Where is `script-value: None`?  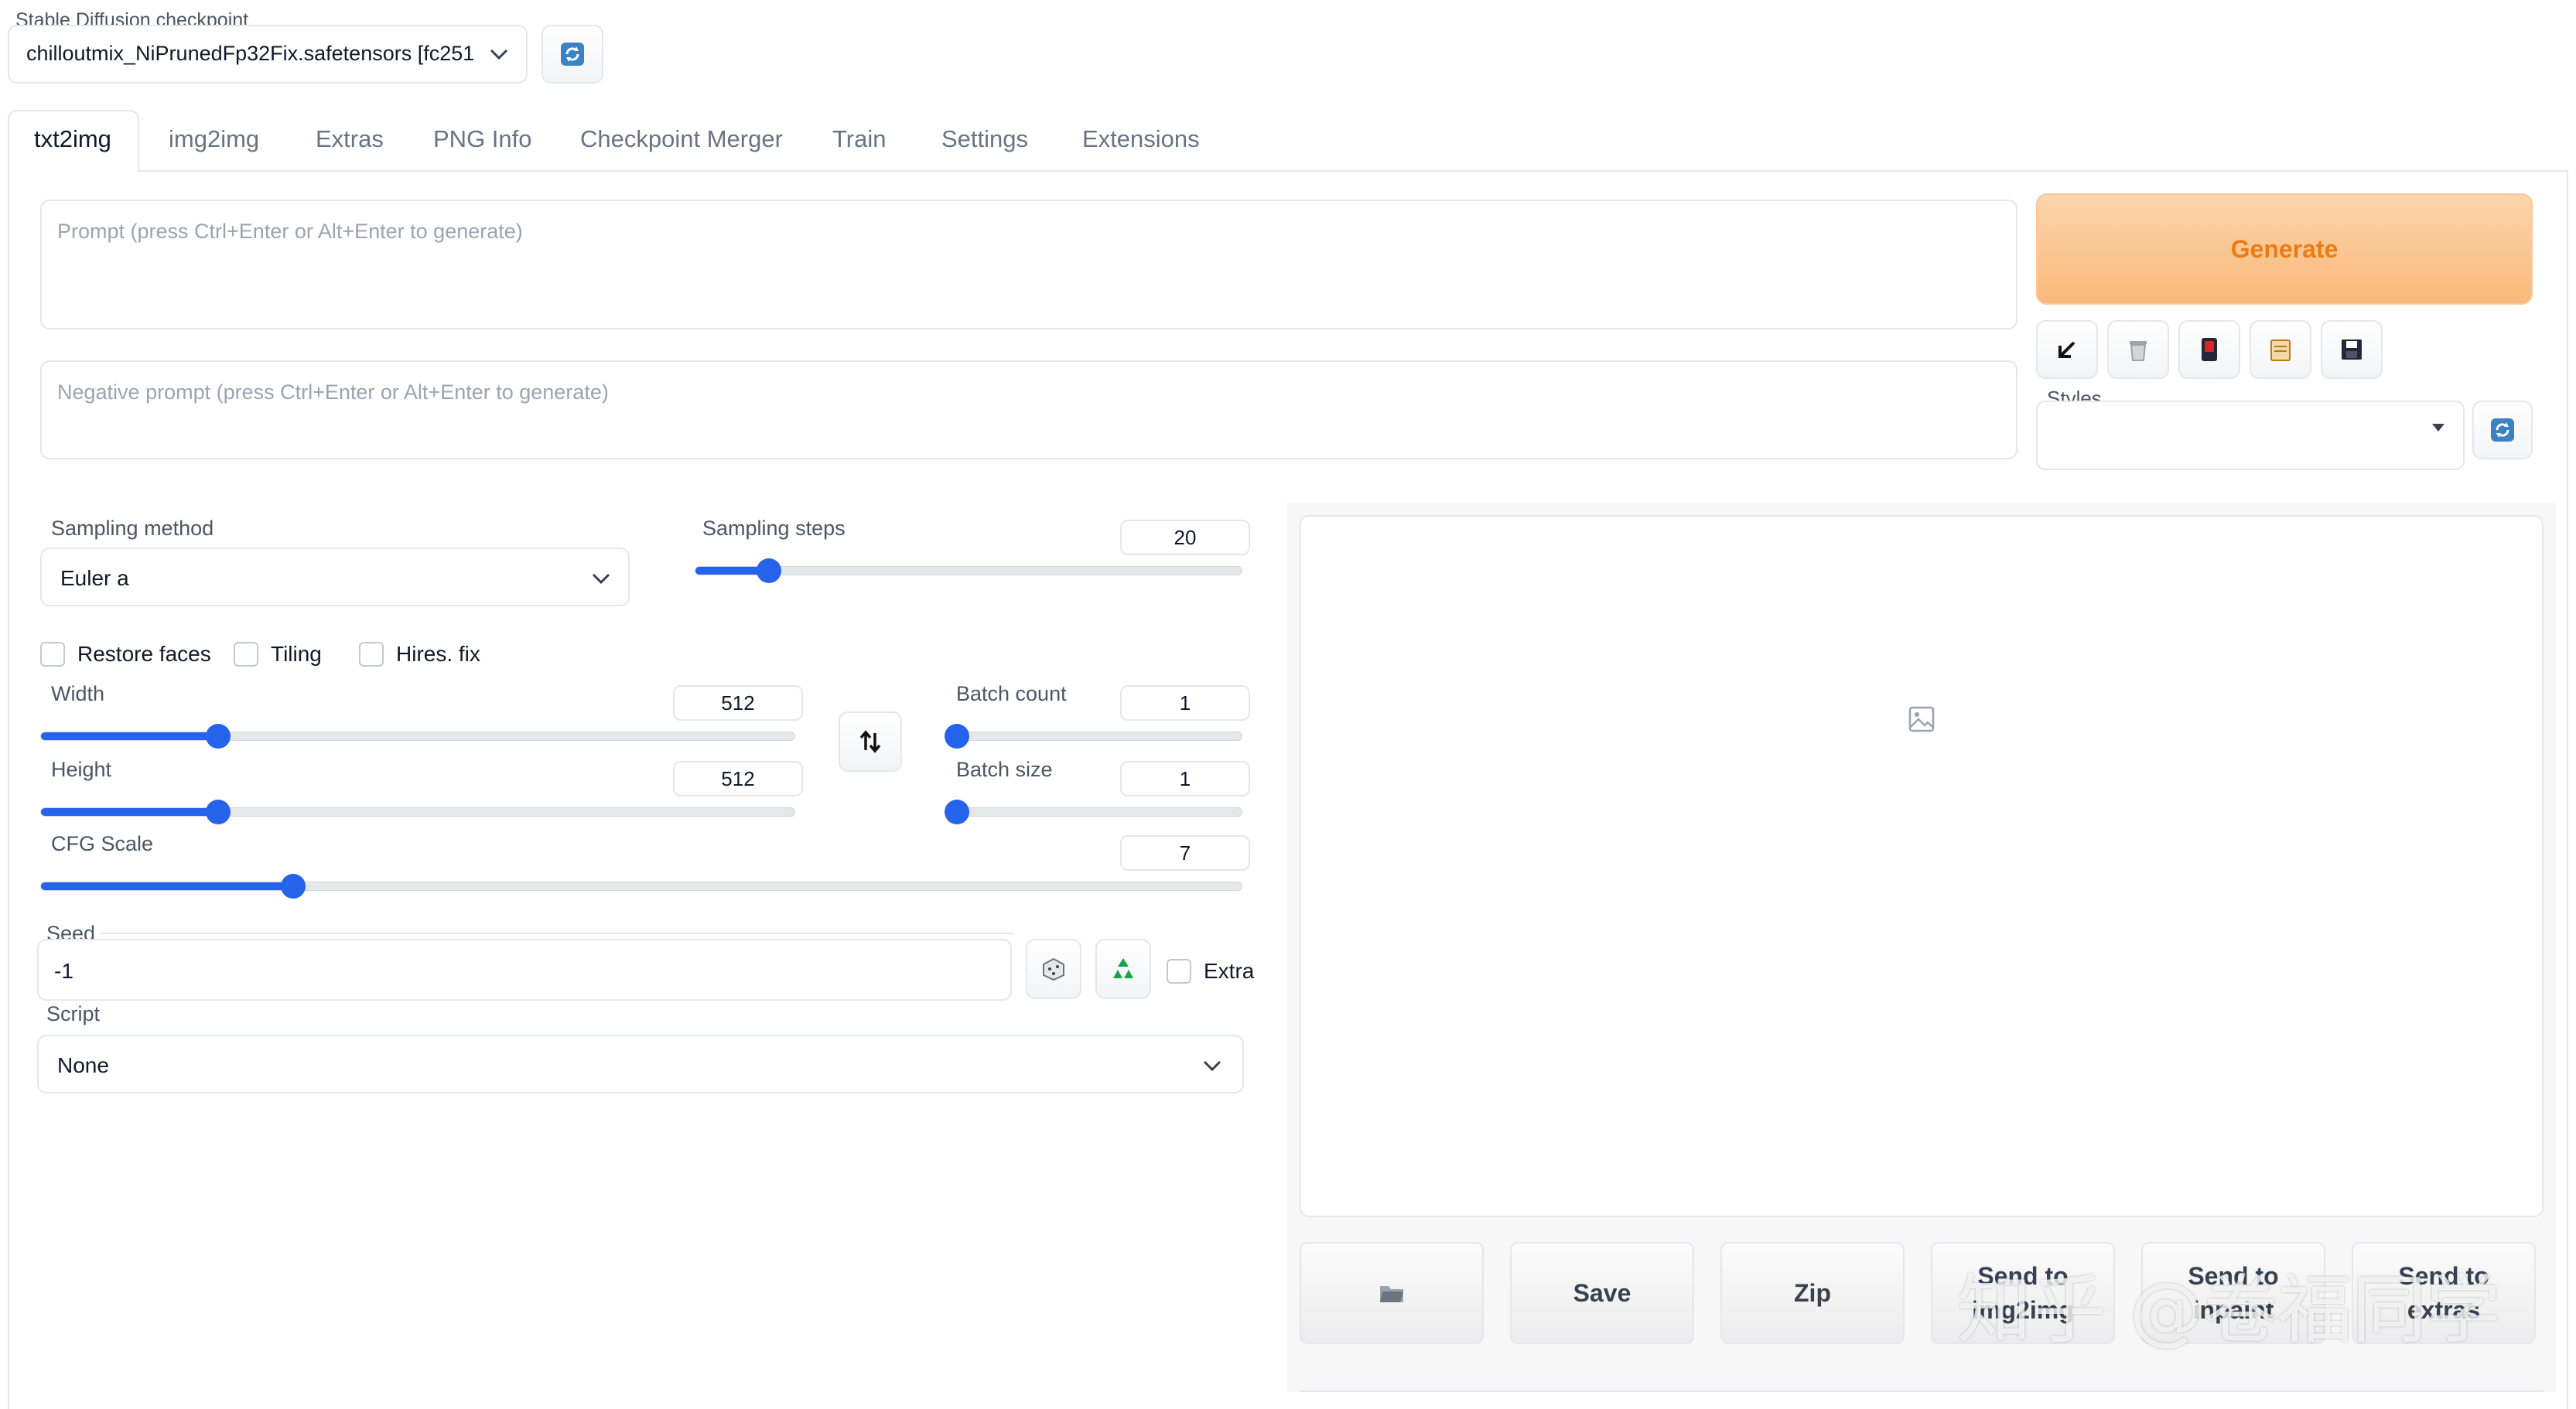
script-value: None is located at coordinates (83, 1065).